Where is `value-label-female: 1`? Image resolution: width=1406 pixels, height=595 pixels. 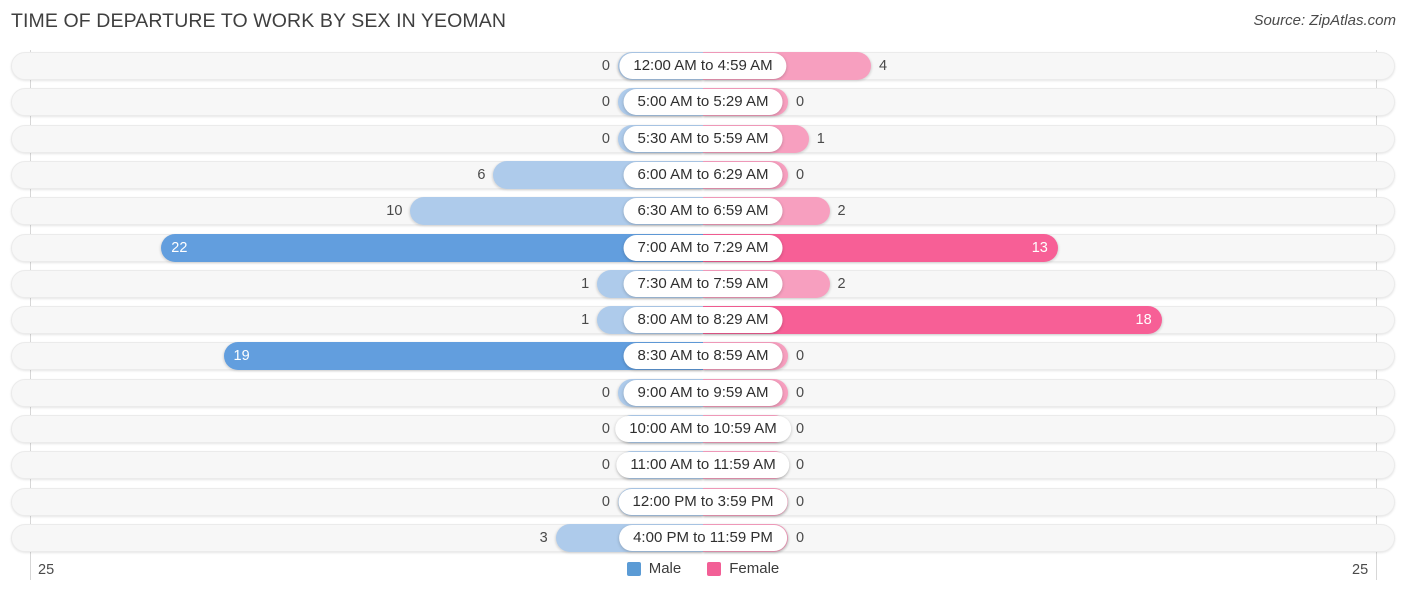 value-label-female: 1 is located at coordinates (820, 138).